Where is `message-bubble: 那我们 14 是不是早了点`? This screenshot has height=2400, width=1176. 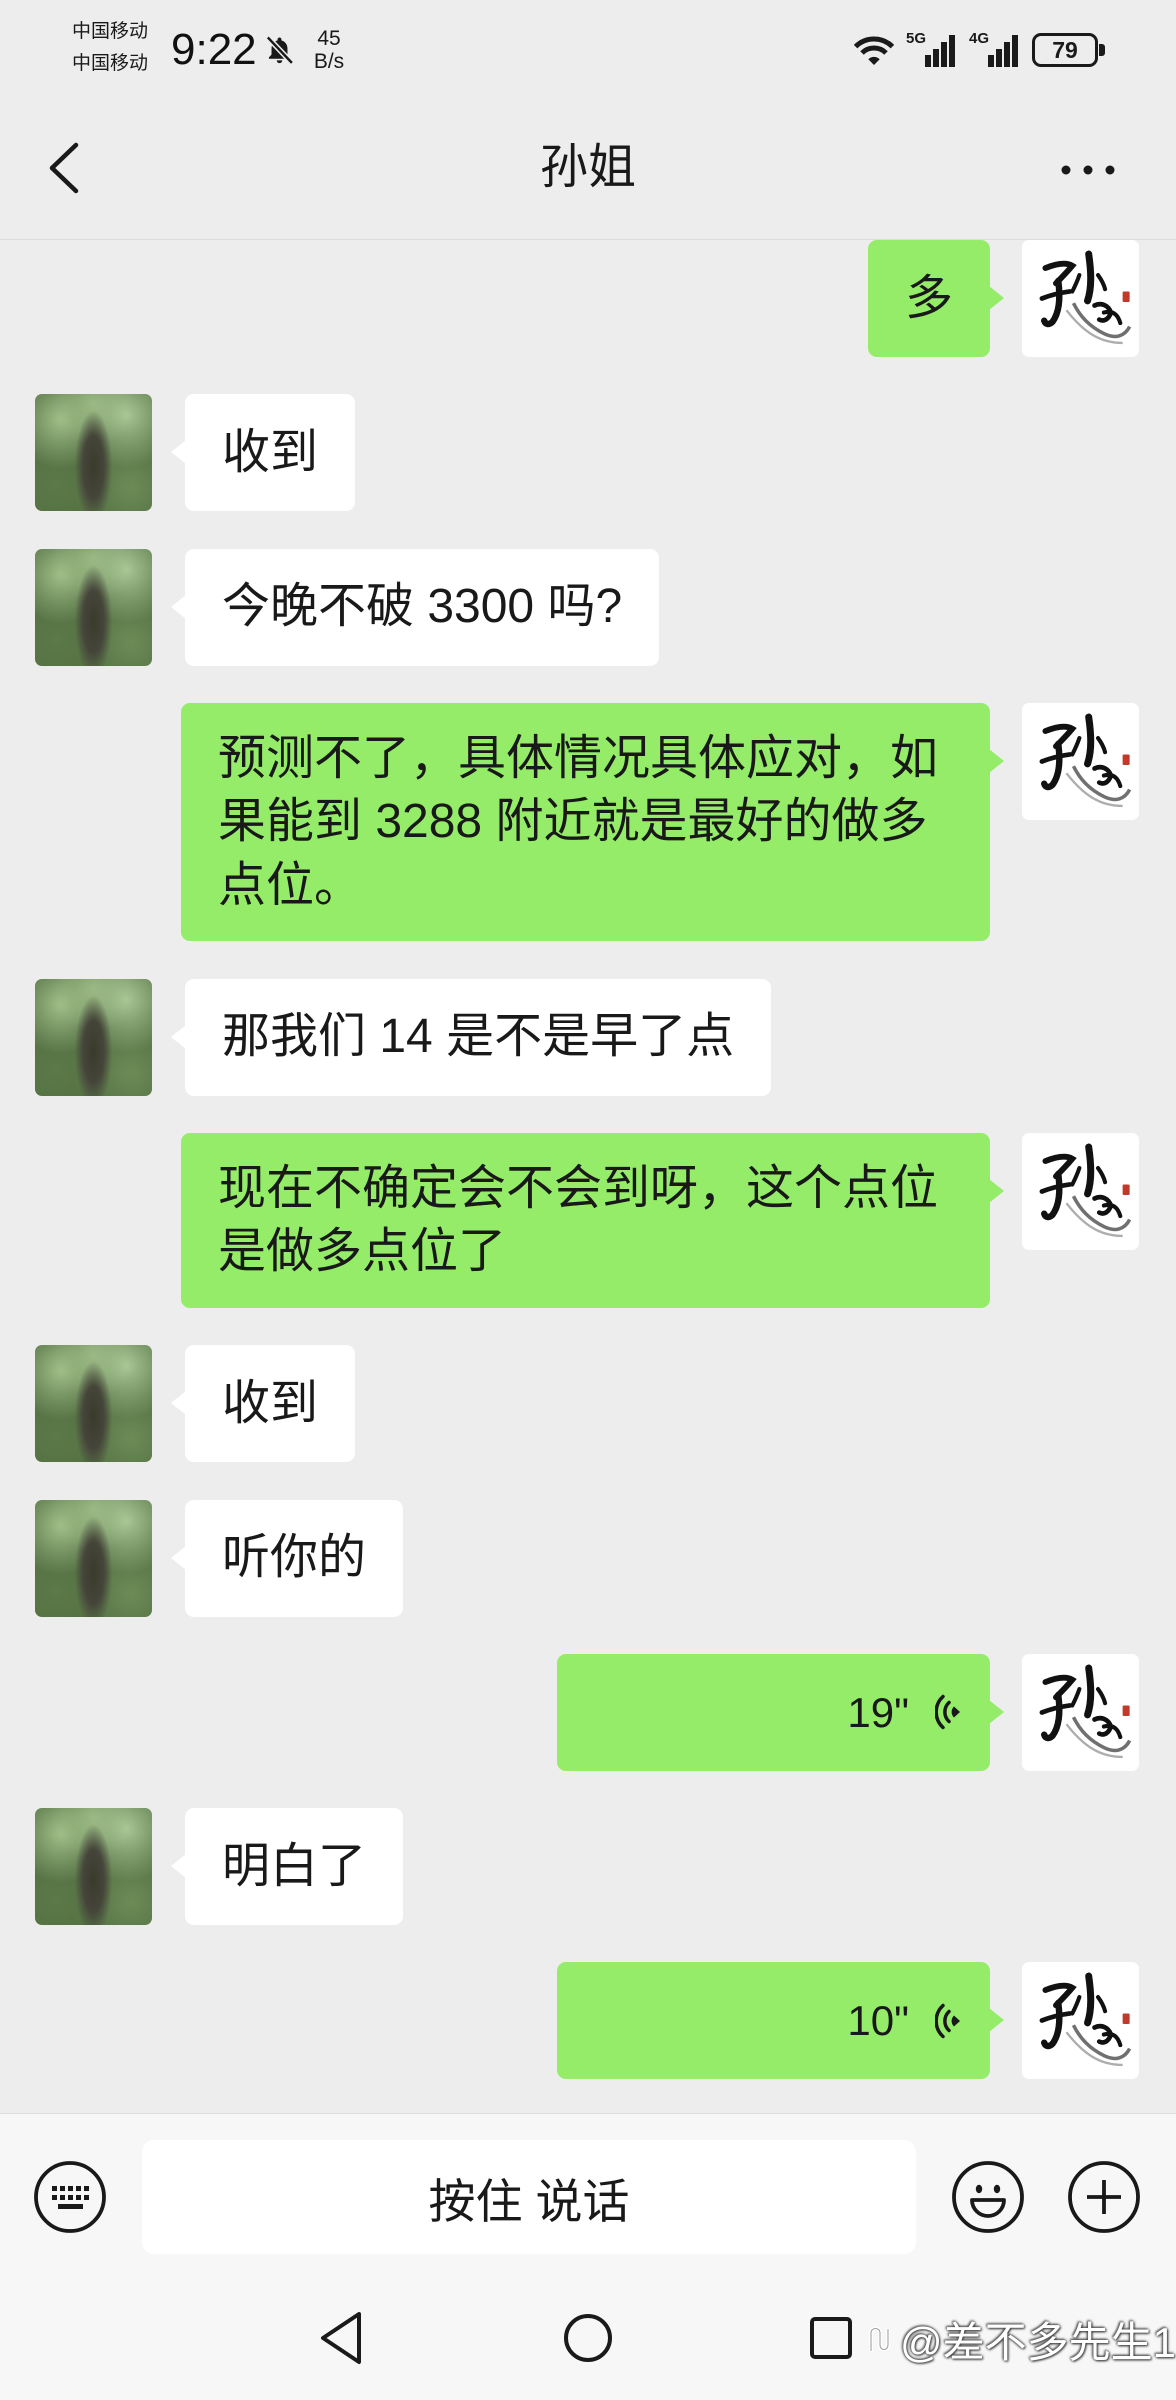
message-bubble: 那我们 14 是不是早了点 is located at coordinates (471, 1037).